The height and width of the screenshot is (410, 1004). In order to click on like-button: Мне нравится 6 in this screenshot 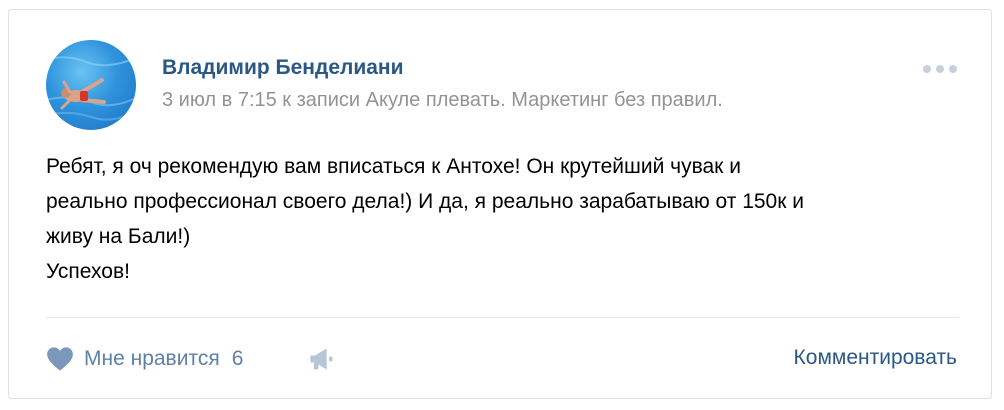, I will do `click(144, 359)`.